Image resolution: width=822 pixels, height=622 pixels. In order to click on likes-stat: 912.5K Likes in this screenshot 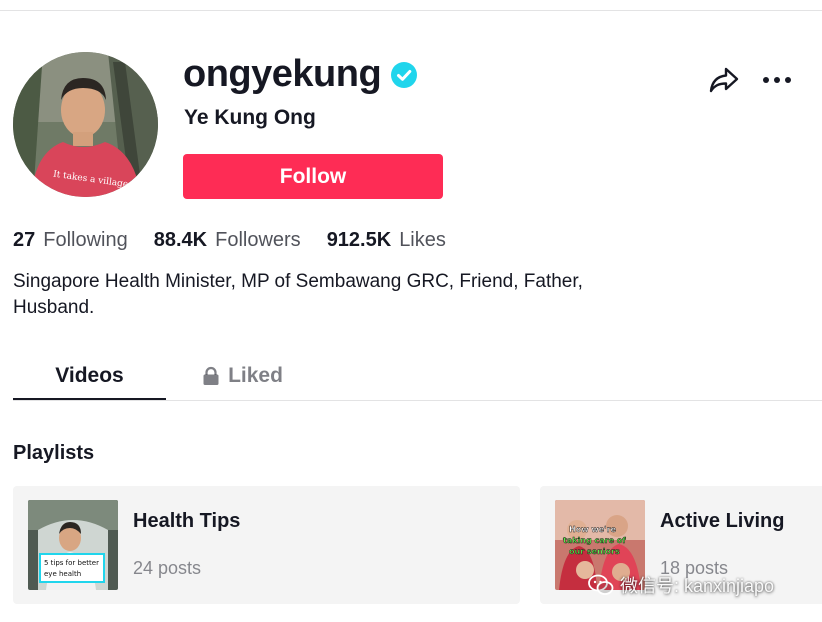, I will do `click(386, 240)`.